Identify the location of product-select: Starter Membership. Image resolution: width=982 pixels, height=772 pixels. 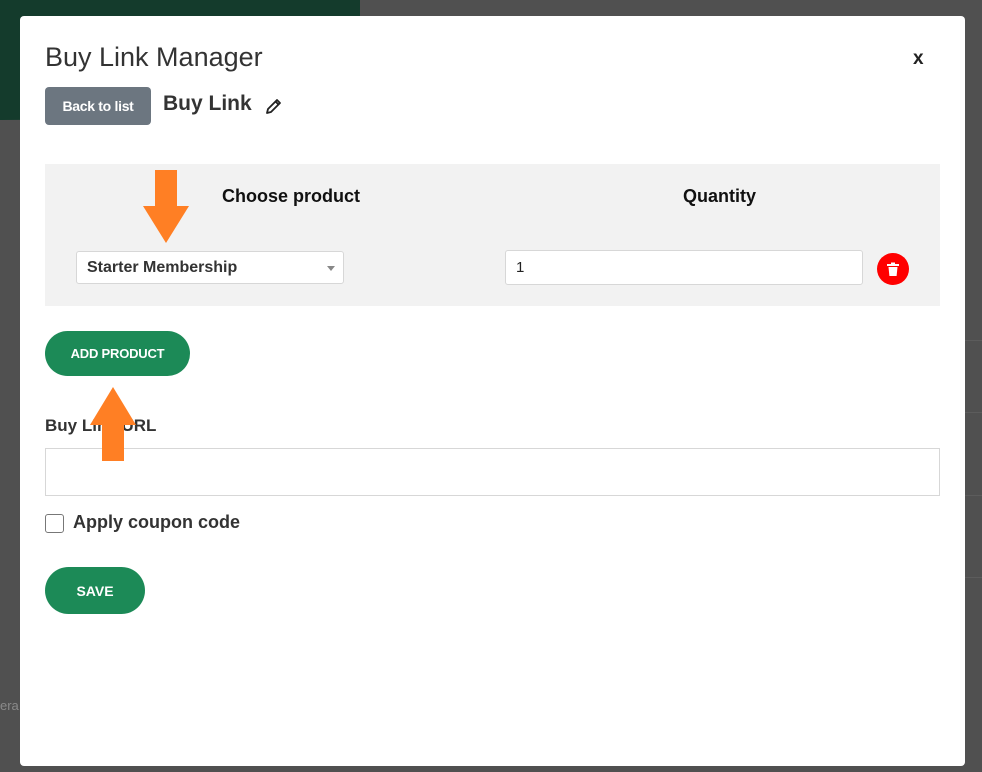
(210, 267).